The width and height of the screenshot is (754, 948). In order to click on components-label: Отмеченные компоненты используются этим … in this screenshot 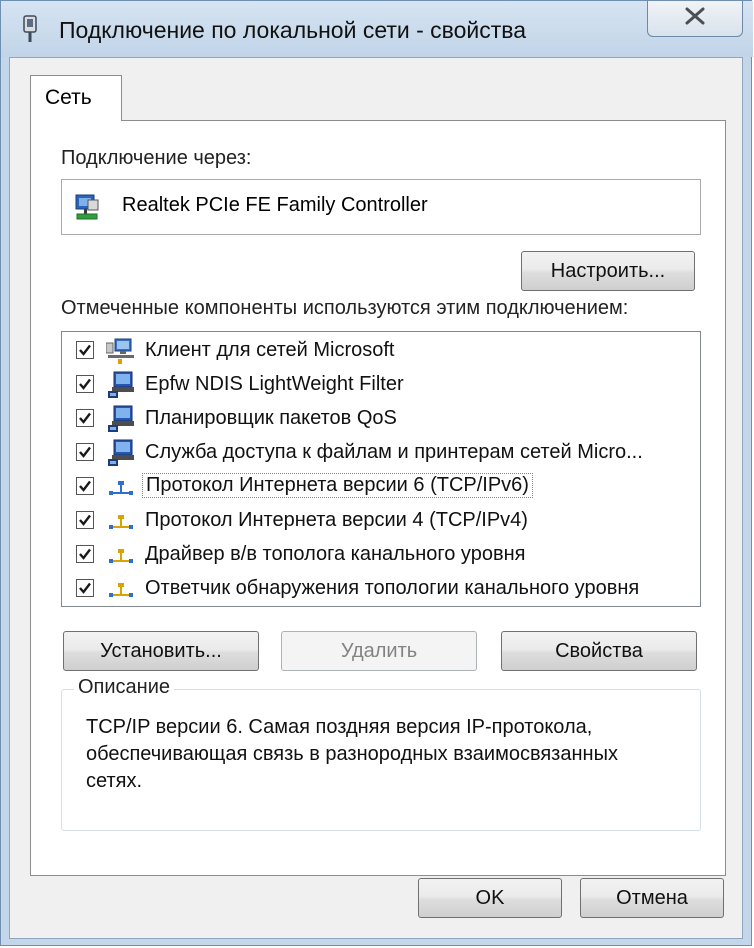, I will do `click(345, 308)`.